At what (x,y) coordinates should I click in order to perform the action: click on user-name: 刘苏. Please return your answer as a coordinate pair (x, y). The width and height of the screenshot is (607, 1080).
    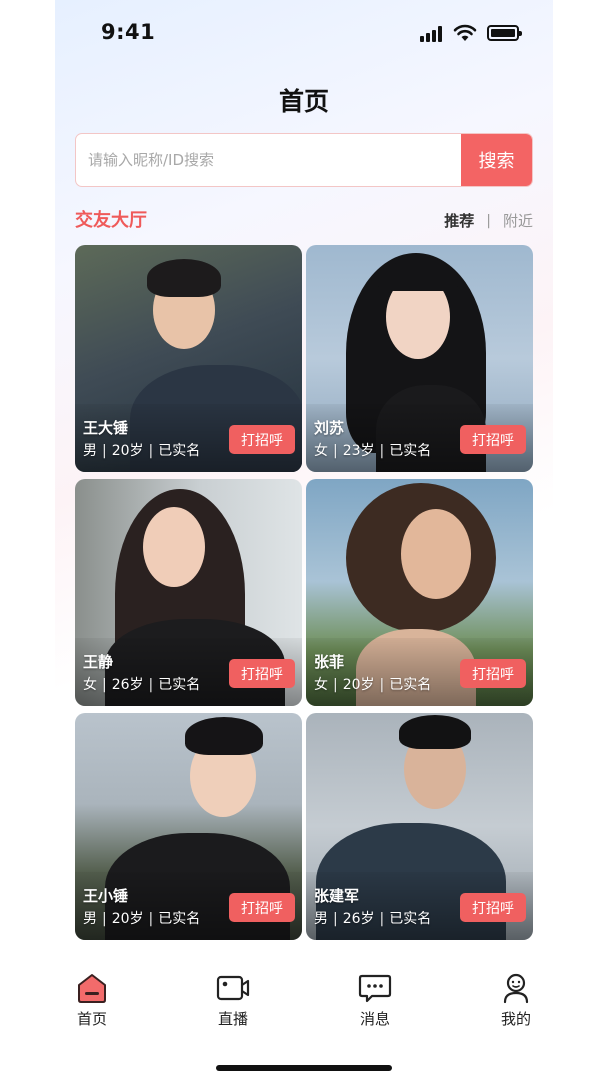
    Looking at the image, I should click on (329, 428).